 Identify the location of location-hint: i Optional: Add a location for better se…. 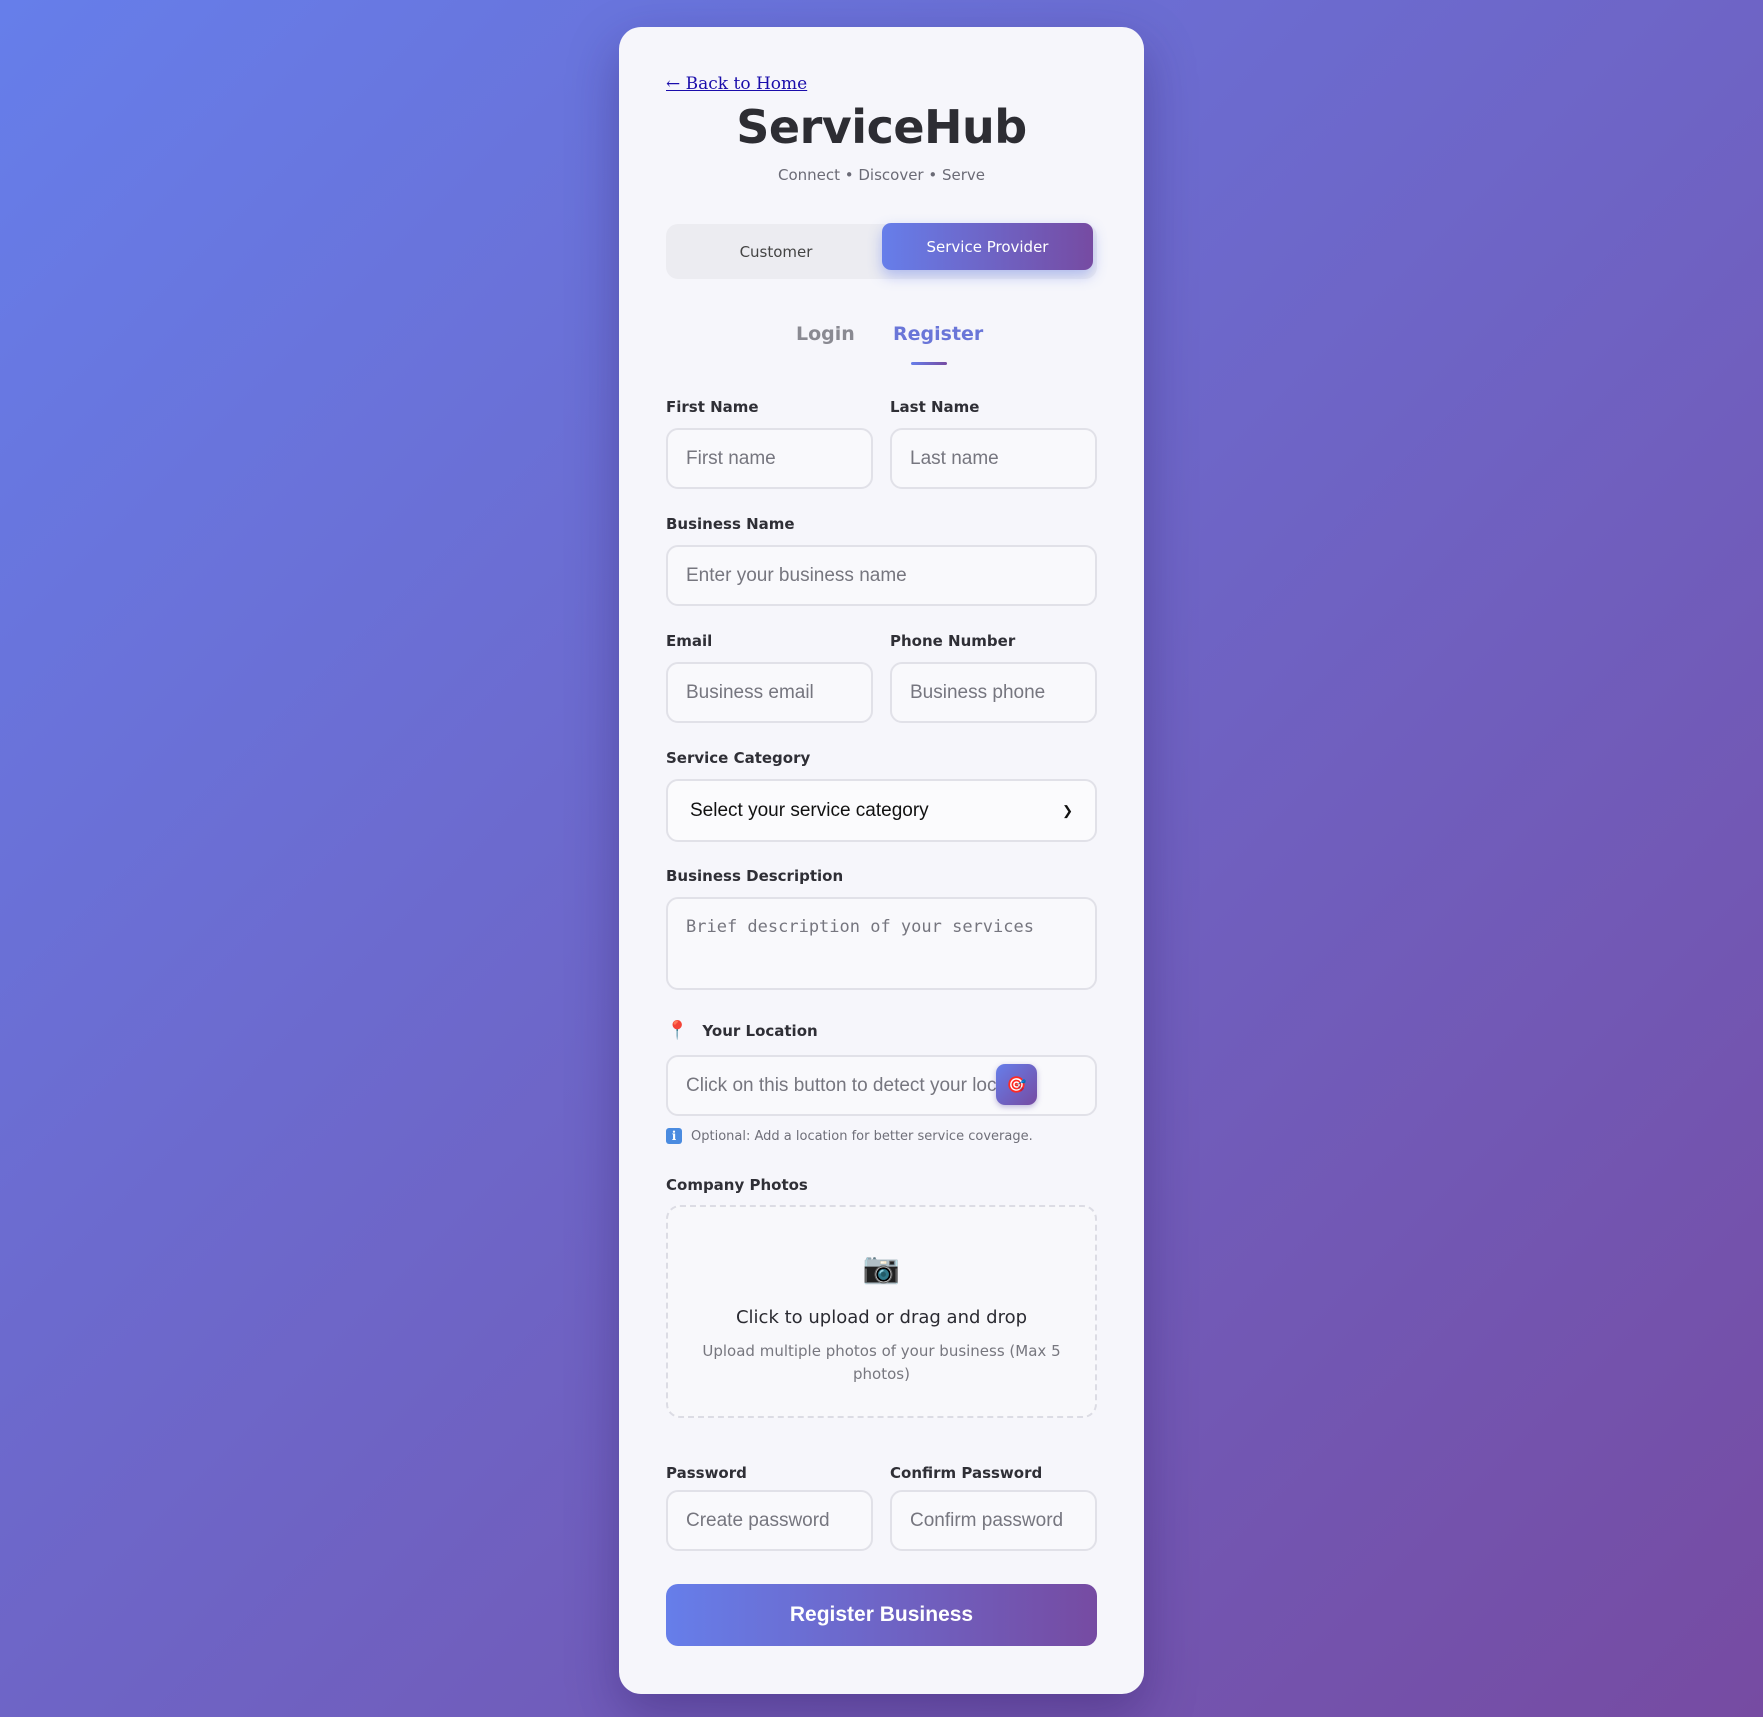
(849, 1136).